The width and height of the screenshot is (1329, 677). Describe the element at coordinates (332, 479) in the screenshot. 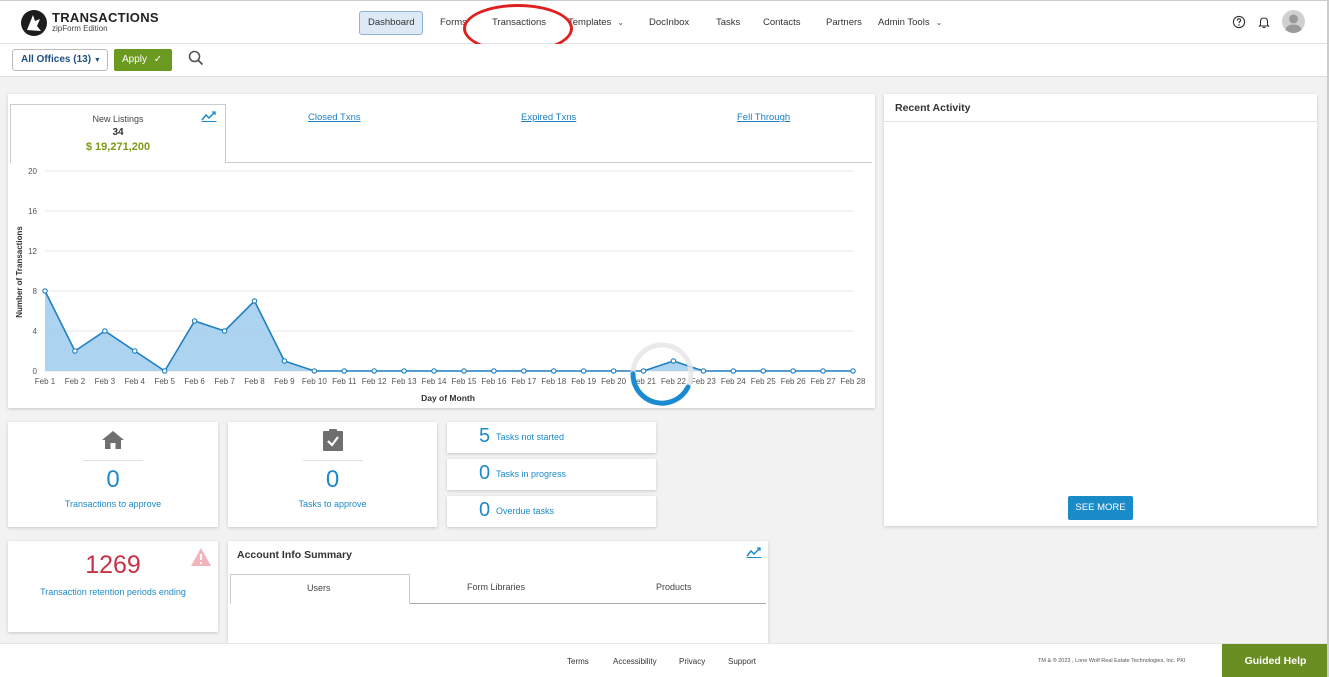

I see `tasks-to-approve-count: 0` at that location.